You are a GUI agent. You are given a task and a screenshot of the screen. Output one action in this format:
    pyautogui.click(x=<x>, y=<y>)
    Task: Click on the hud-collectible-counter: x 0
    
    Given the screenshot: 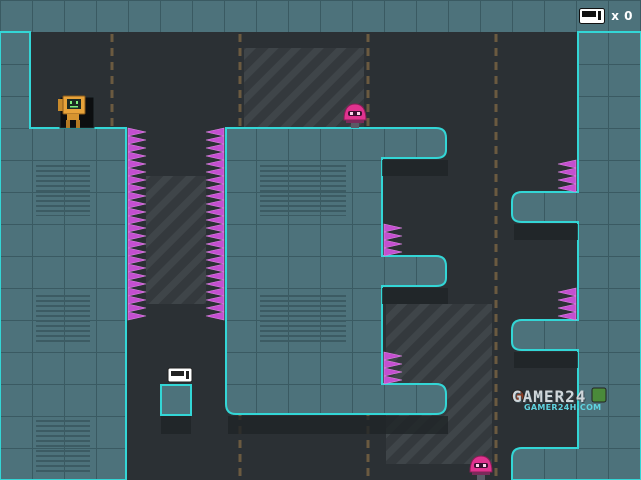 What is the action you would take?
    pyautogui.click(x=606, y=16)
    